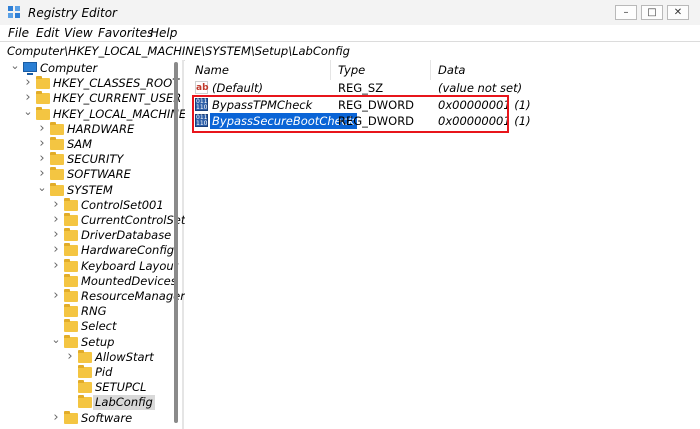 This screenshot has height=429, width=700. I want to click on column-header-data: Data, so click(451, 70).